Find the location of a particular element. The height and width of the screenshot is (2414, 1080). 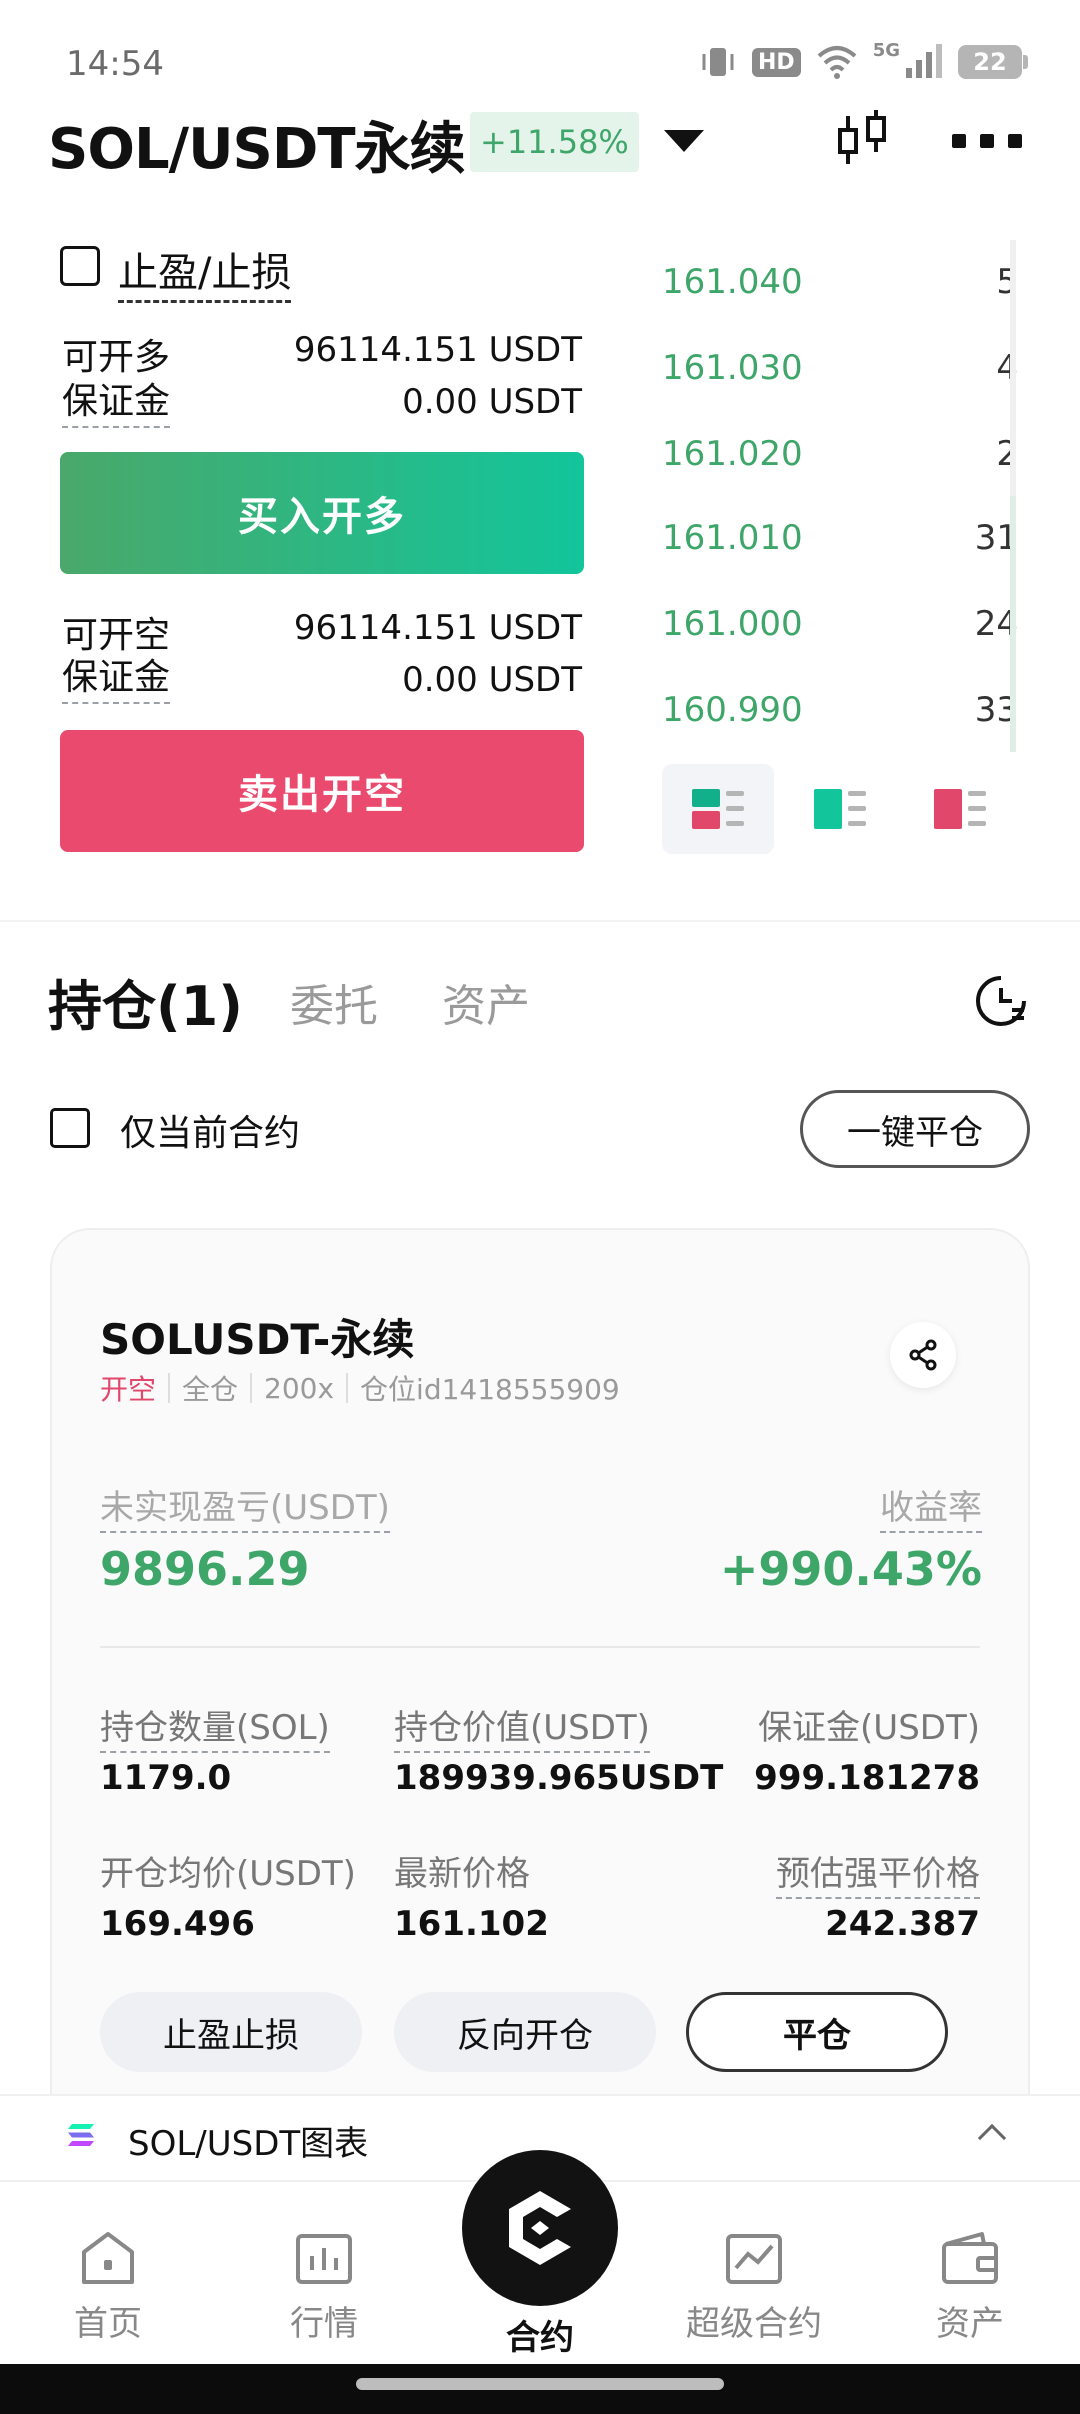

orderbook-price: 161.010 is located at coordinates (732, 538).